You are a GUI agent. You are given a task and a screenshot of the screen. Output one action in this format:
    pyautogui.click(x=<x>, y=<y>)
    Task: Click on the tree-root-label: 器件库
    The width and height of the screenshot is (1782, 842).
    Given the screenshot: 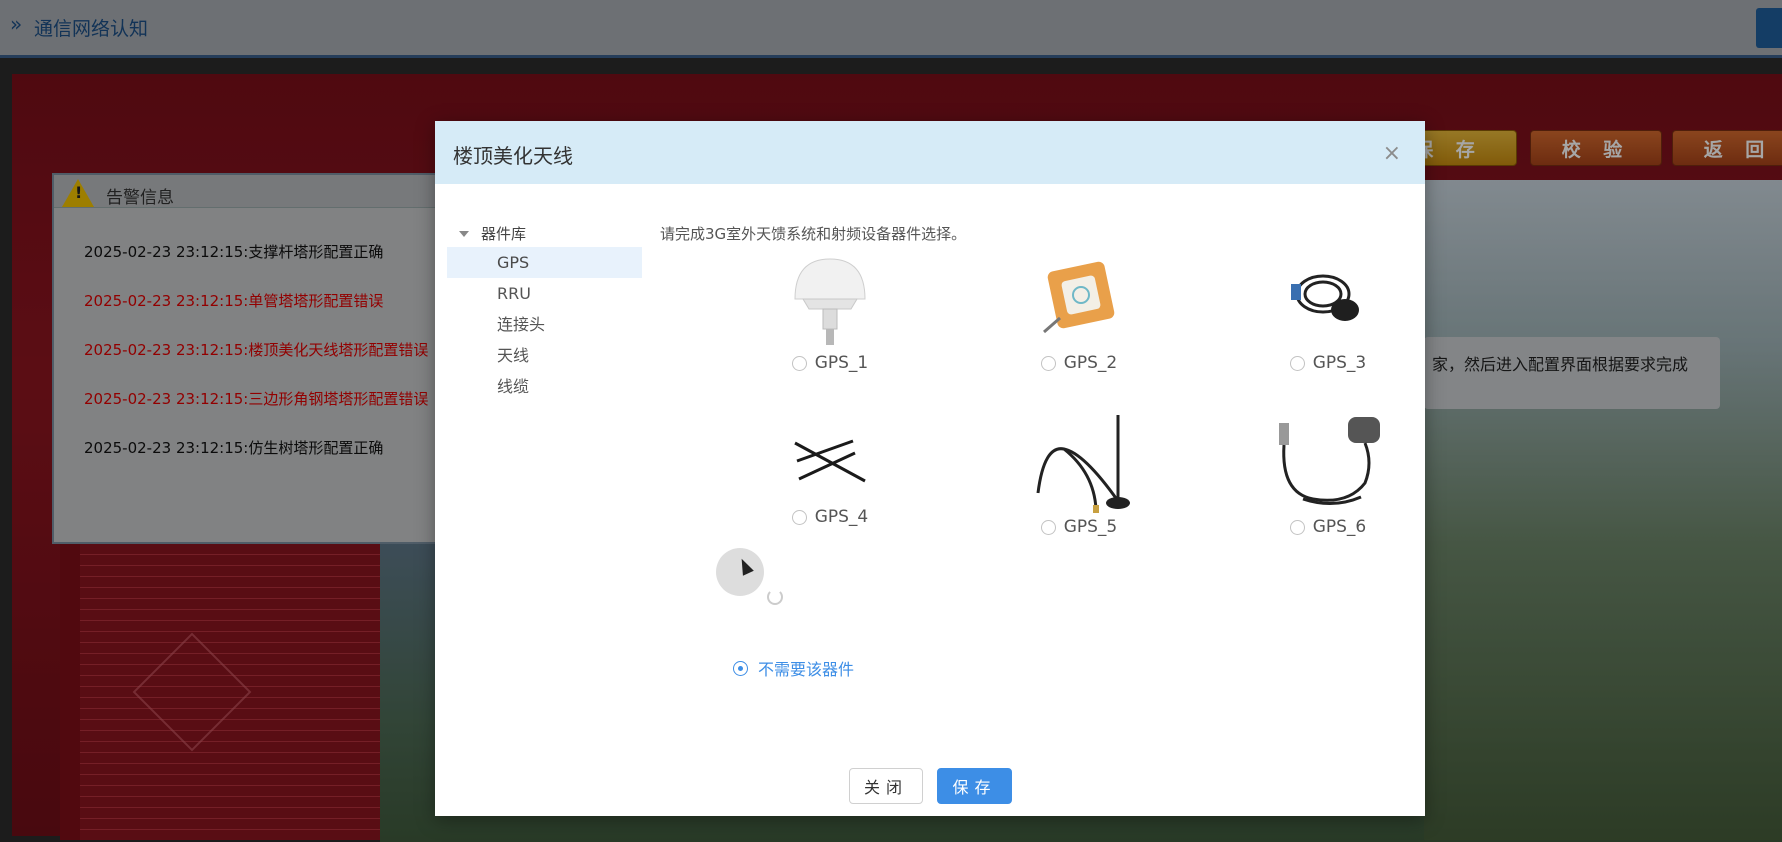 What is the action you would take?
    pyautogui.click(x=504, y=234)
    